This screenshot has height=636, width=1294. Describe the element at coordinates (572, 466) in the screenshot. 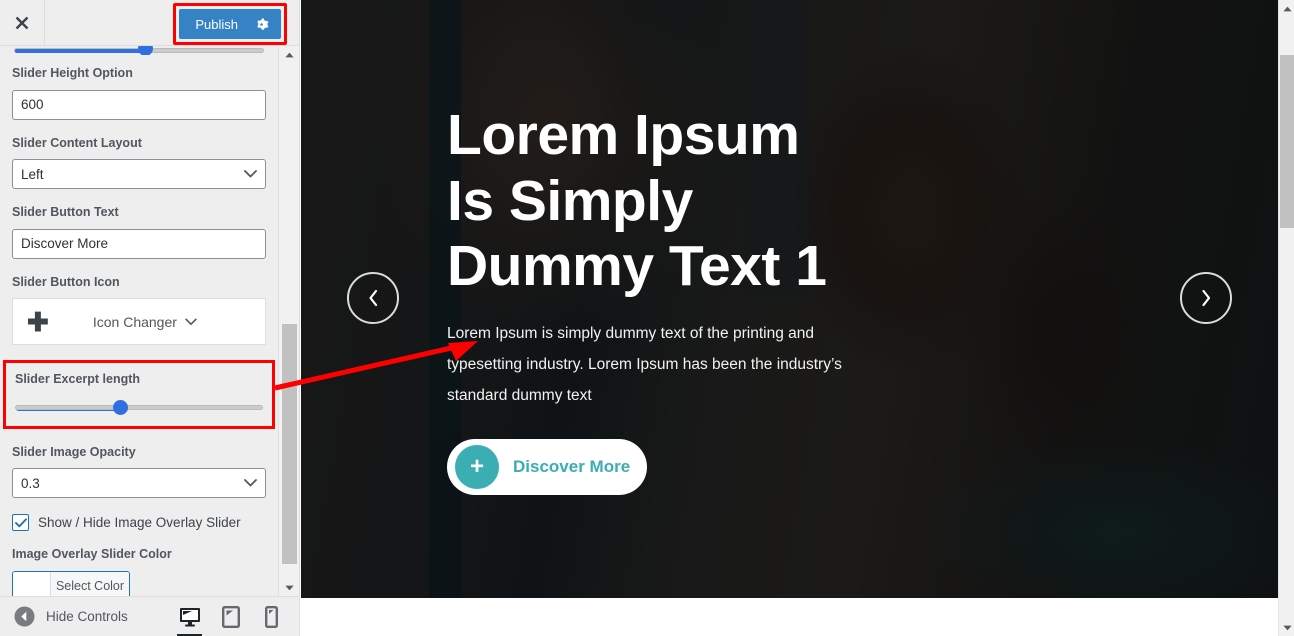

I see `hero-button-label: Discover More` at that location.